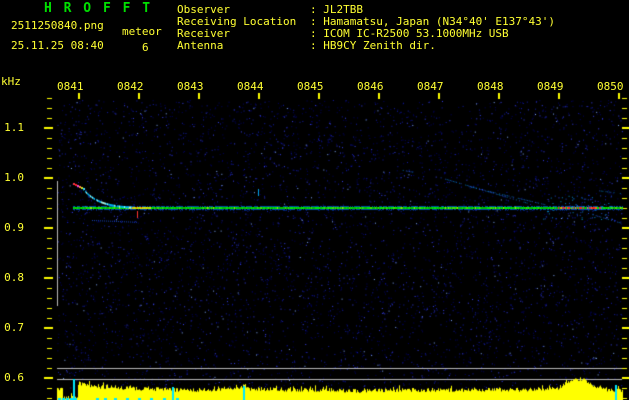 This screenshot has height=400, width=629. I want to click on freq-label-0_9: 0.9, so click(14, 227).